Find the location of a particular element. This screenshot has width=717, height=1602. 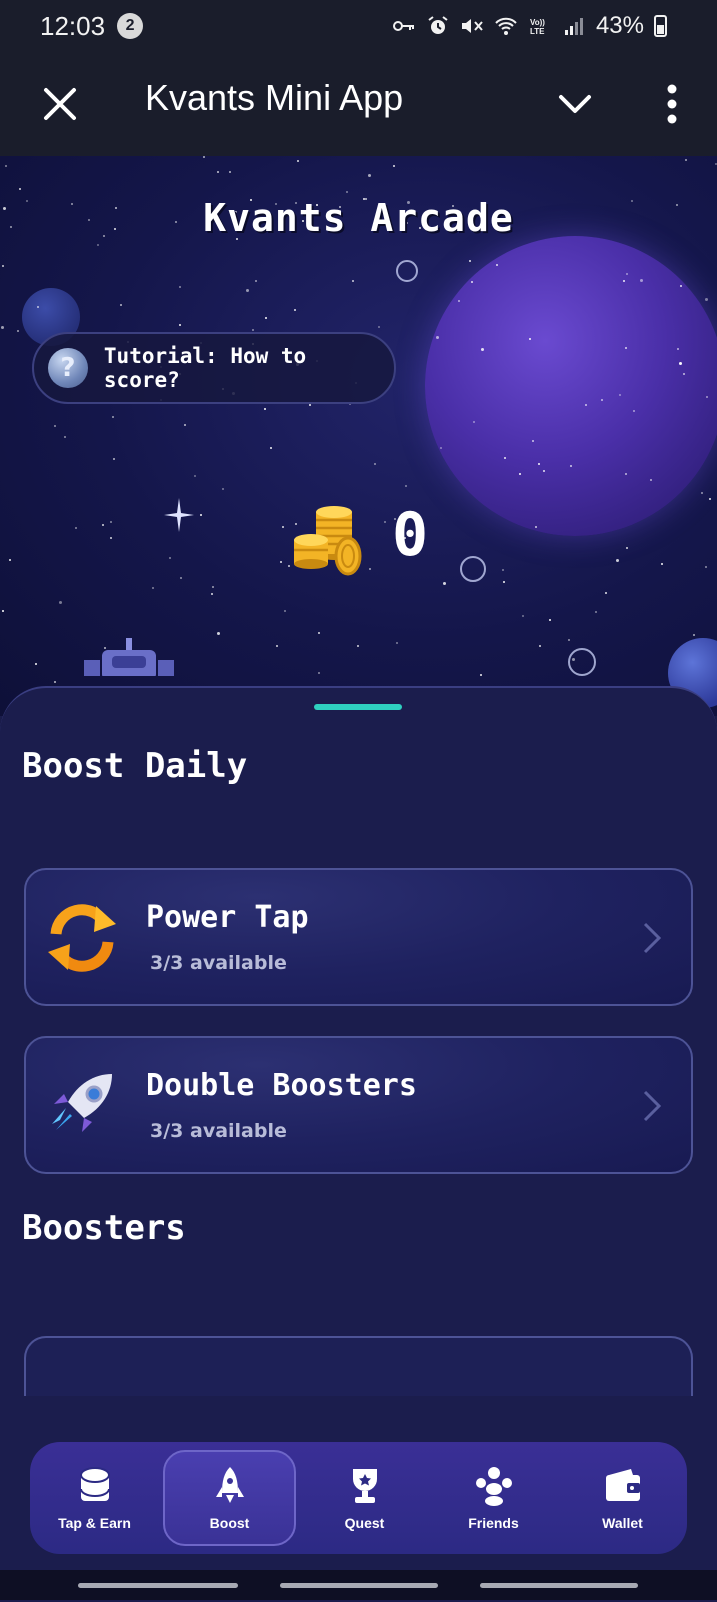

alarm-icon is located at coordinates (438, 25).